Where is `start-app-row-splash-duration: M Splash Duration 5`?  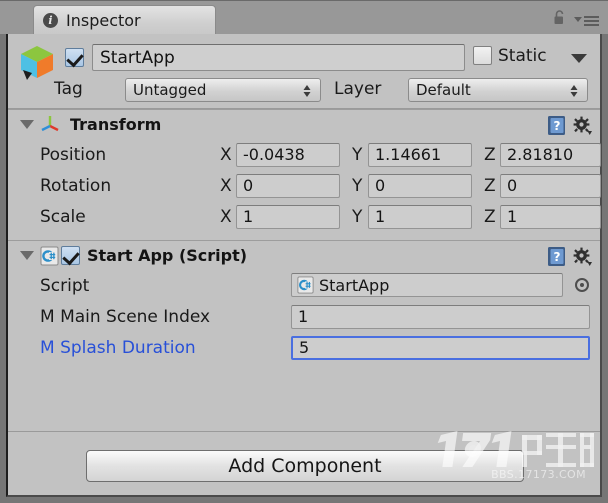 start-app-row-splash-duration: M Splash Duration 5 is located at coordinates (304, 347).